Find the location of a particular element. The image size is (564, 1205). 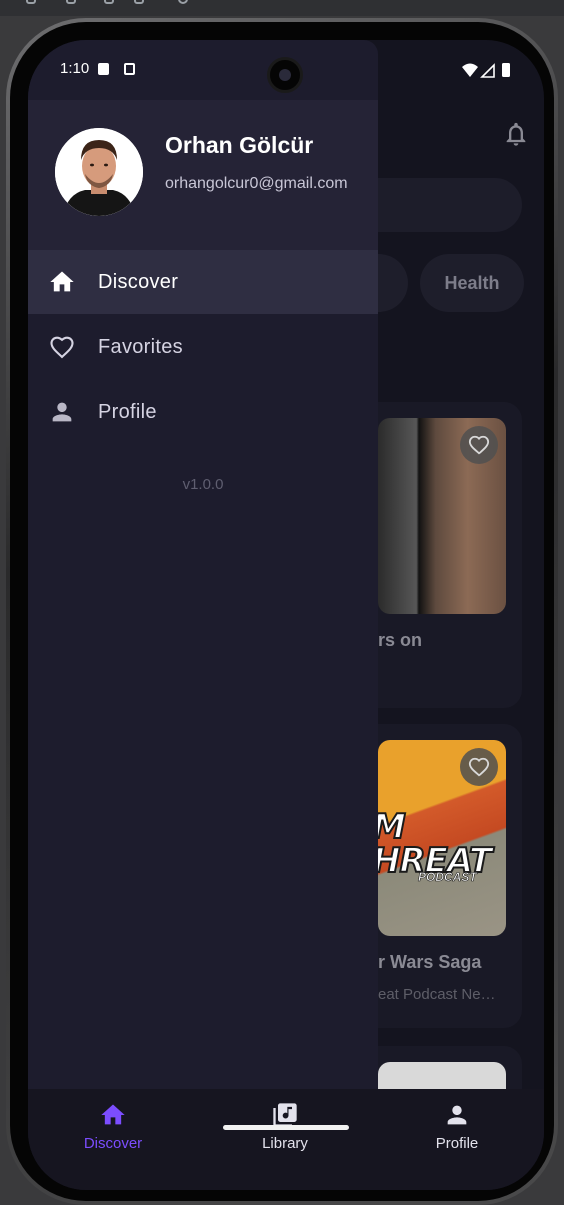

avatar is located at coordinates (99, 172).